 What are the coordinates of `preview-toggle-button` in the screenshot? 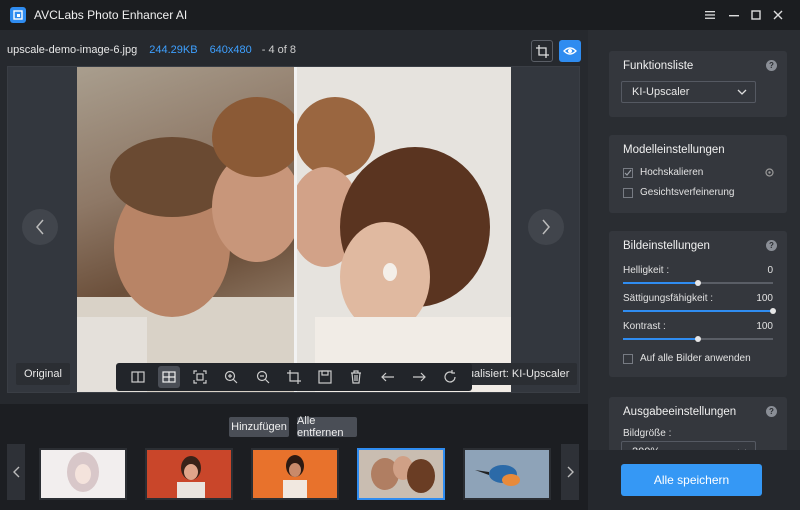 It's located at (570, 51).